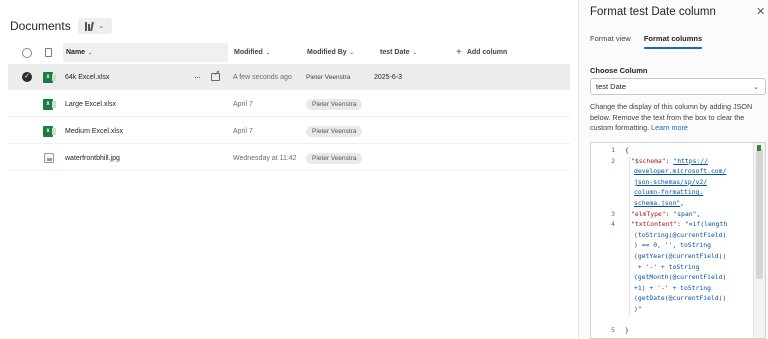 This screenshot has height=339, width=768. What do you see at coordinates (667, 266) in the screenshot?
I see `code-line: + '-' + toString` at bounding box center [667, 266].